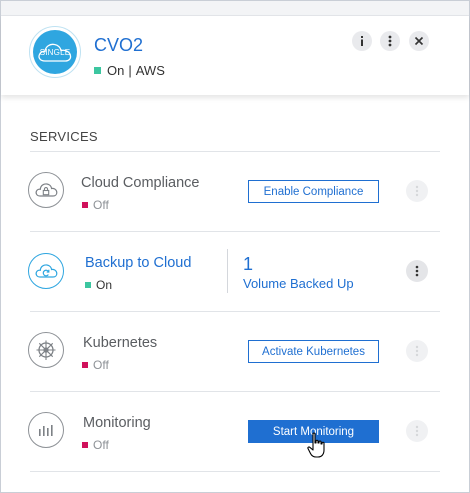 Image resolution: width=470 pixels, height=493 pixels. I want to click on working-environment-provider: AWS, so click(150, 70).